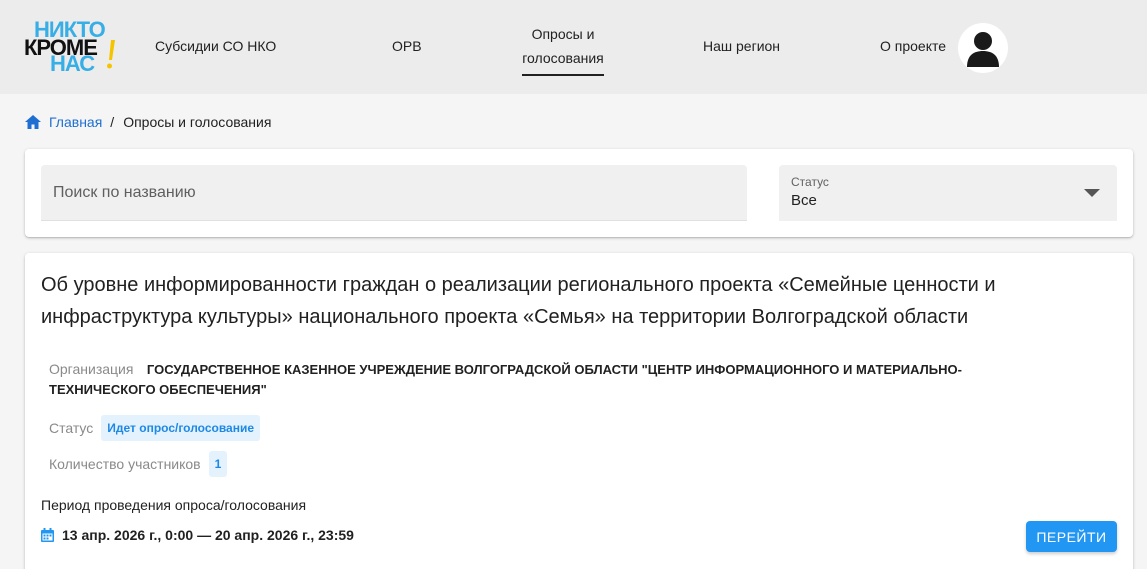  Describe the element at coordinates (407, 46) in the screenshot. I see `nav-item-orv: ОРВ` at that location.